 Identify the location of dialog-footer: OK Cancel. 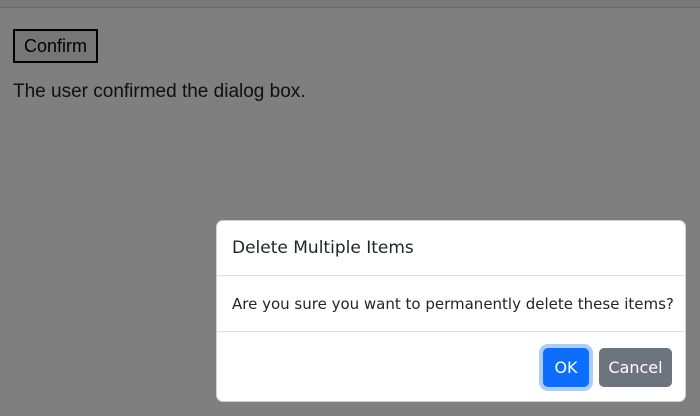
(451, 366).